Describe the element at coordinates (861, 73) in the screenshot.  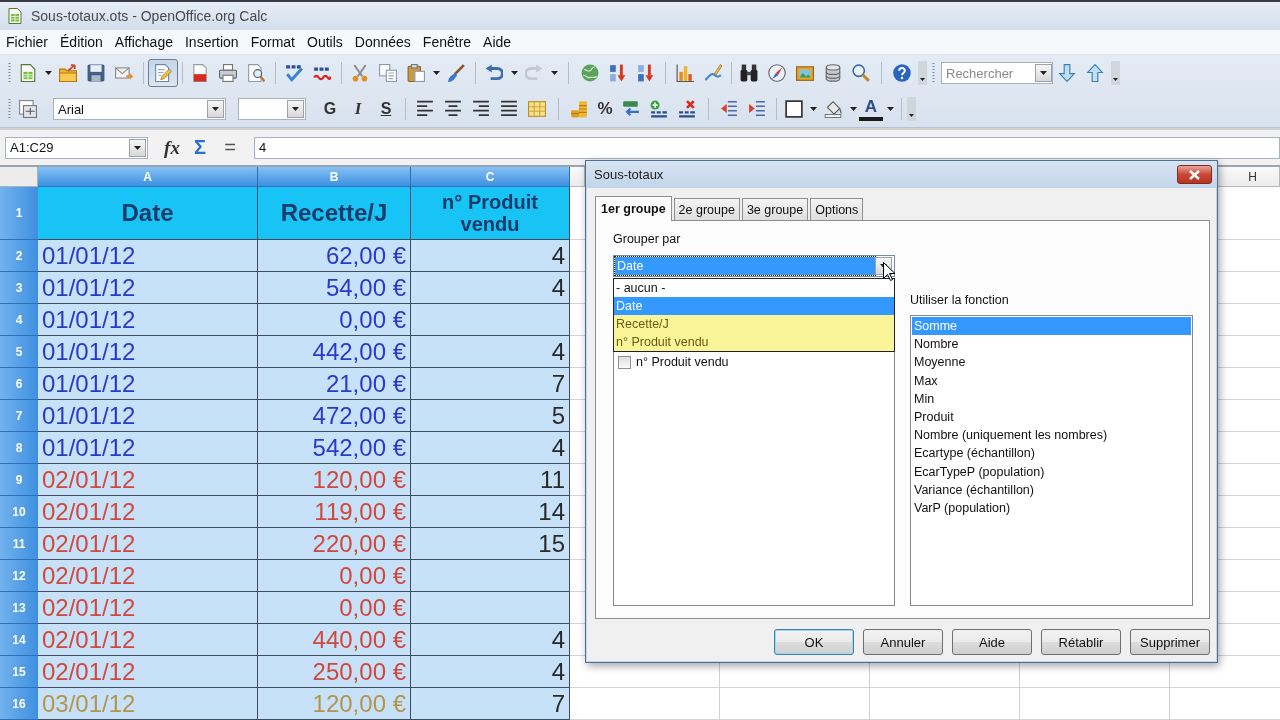
I see `search-icon` at that location.